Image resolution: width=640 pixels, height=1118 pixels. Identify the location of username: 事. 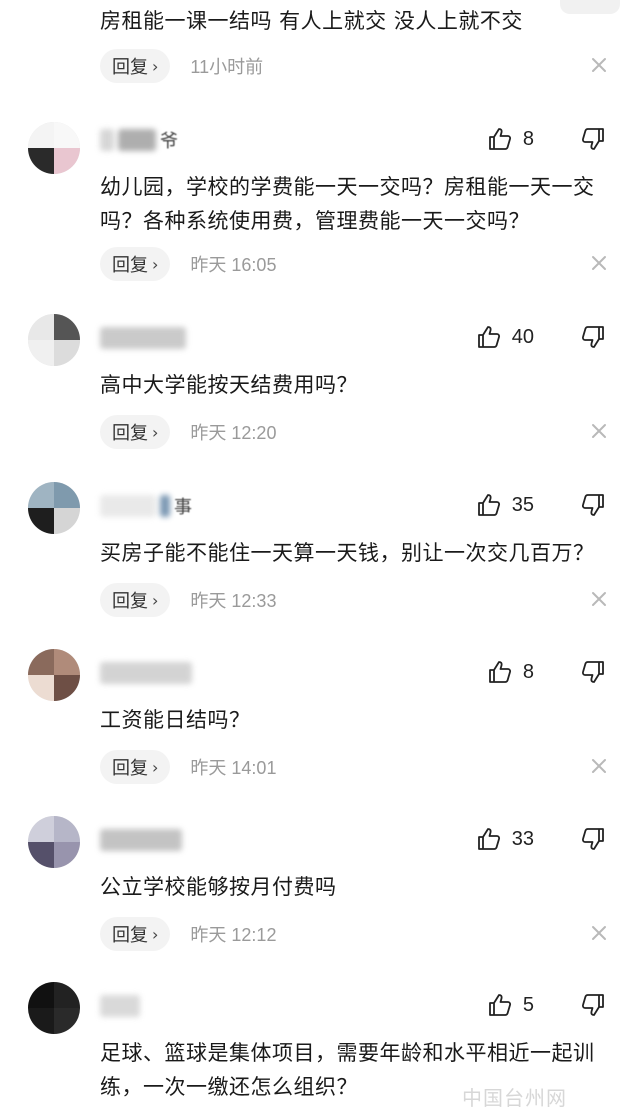
(146, 506).